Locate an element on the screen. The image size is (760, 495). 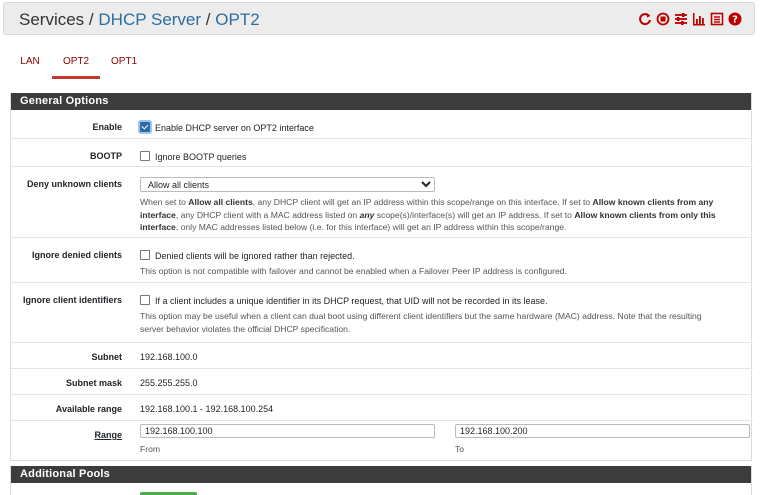
available-range-label: Available range is located at coordinates (88, 409).